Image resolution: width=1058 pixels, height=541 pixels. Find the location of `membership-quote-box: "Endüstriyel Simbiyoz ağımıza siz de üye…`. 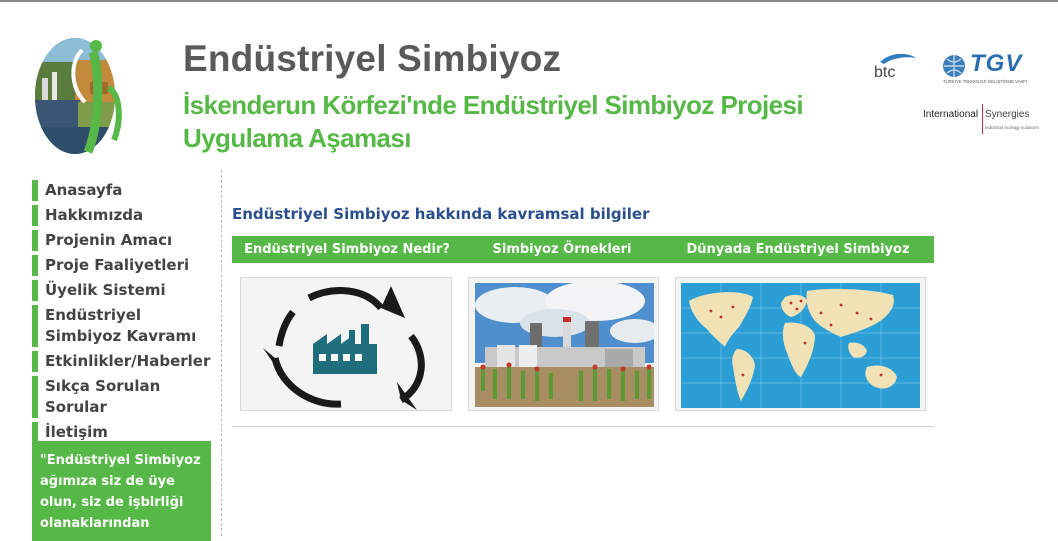

membership-quote-box: "Endüstriyel Simbiyoz ağımıza siz de üye… is located at coordinates (121, 491).